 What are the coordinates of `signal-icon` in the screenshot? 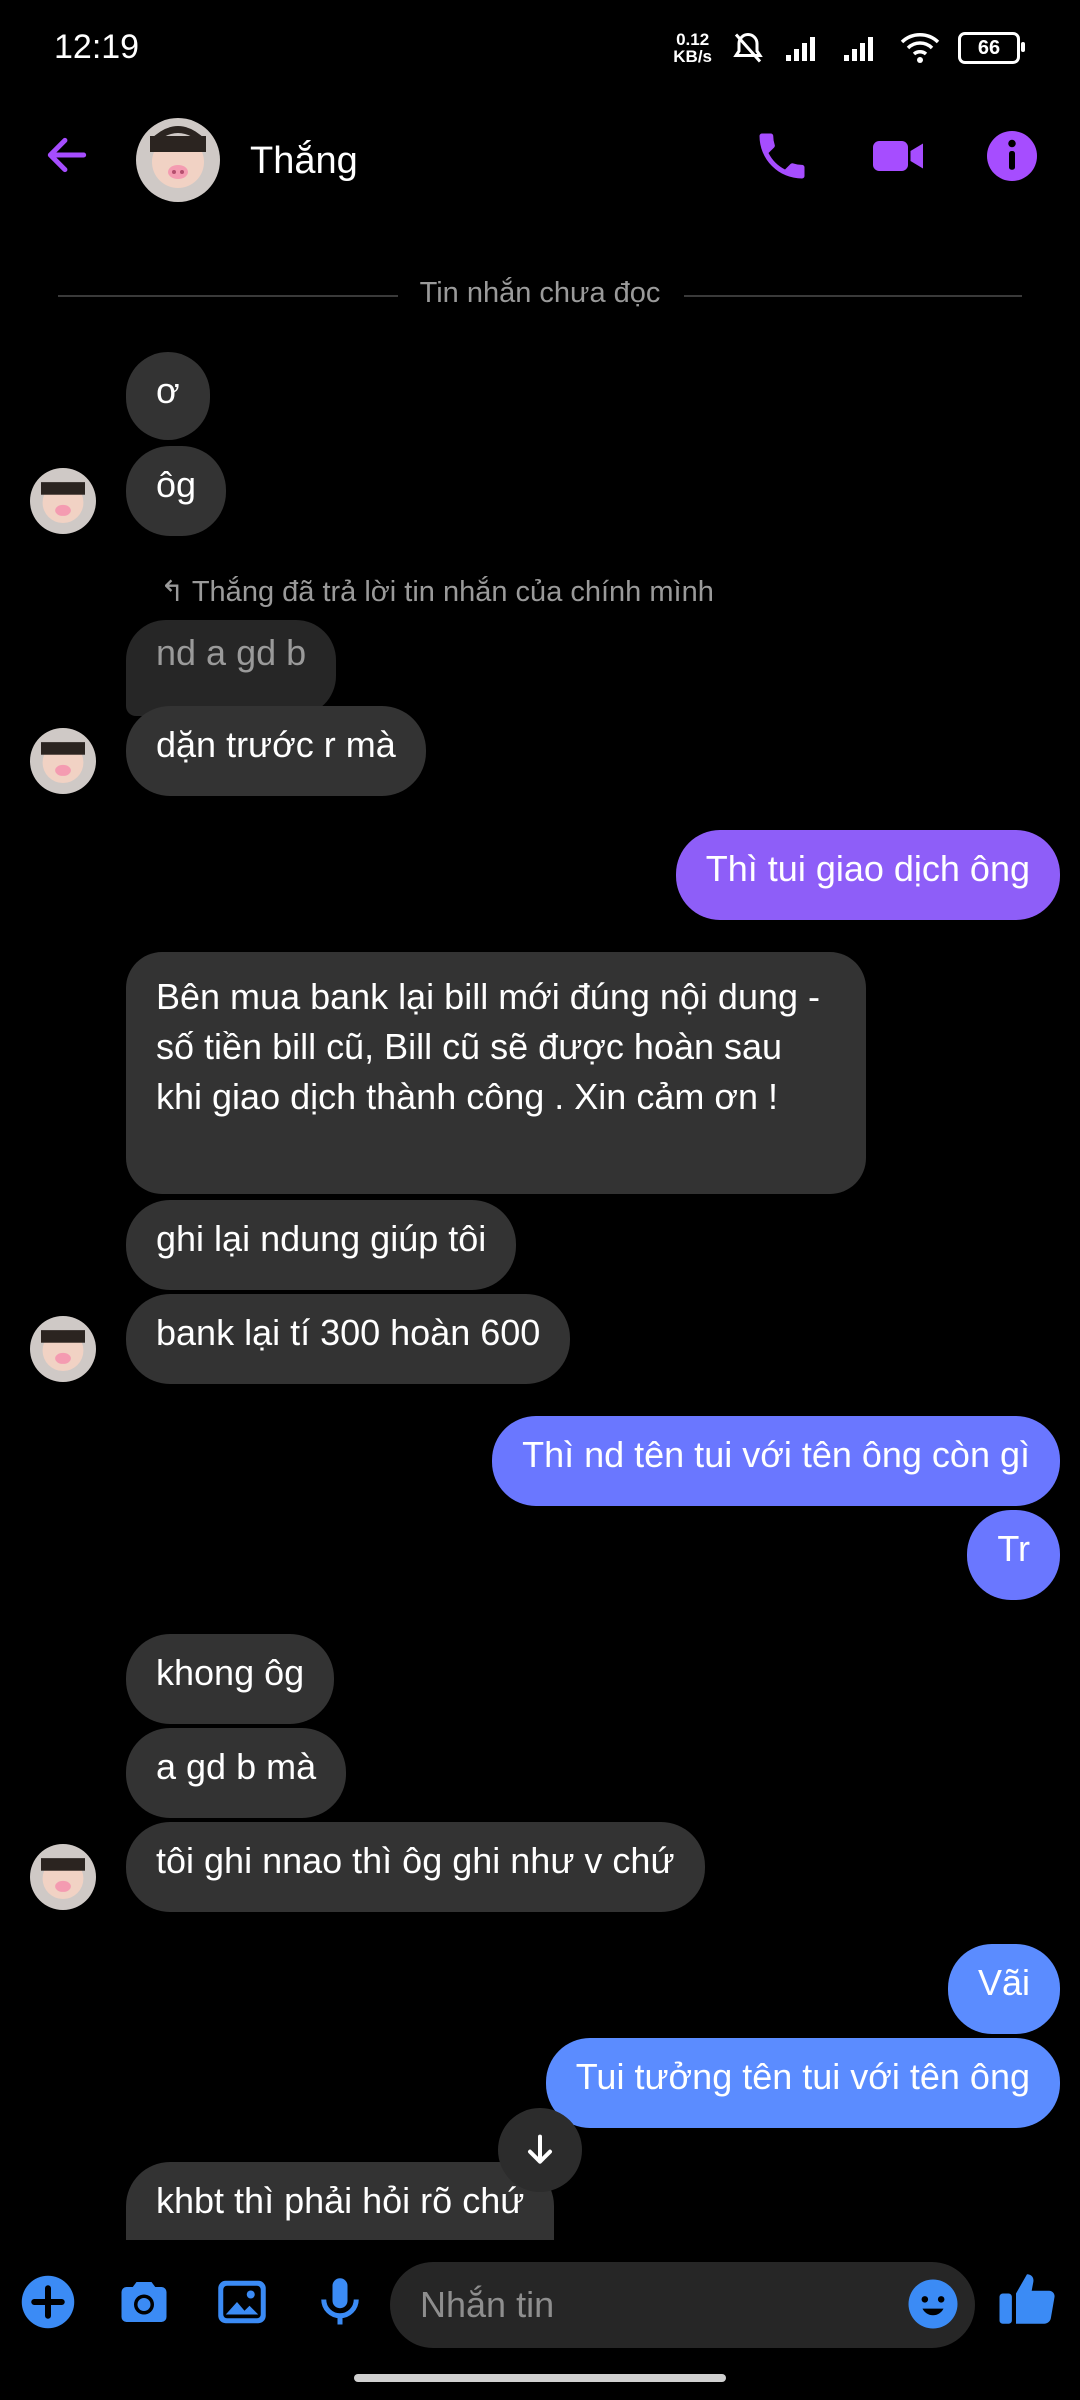 It's located at (800, 49).